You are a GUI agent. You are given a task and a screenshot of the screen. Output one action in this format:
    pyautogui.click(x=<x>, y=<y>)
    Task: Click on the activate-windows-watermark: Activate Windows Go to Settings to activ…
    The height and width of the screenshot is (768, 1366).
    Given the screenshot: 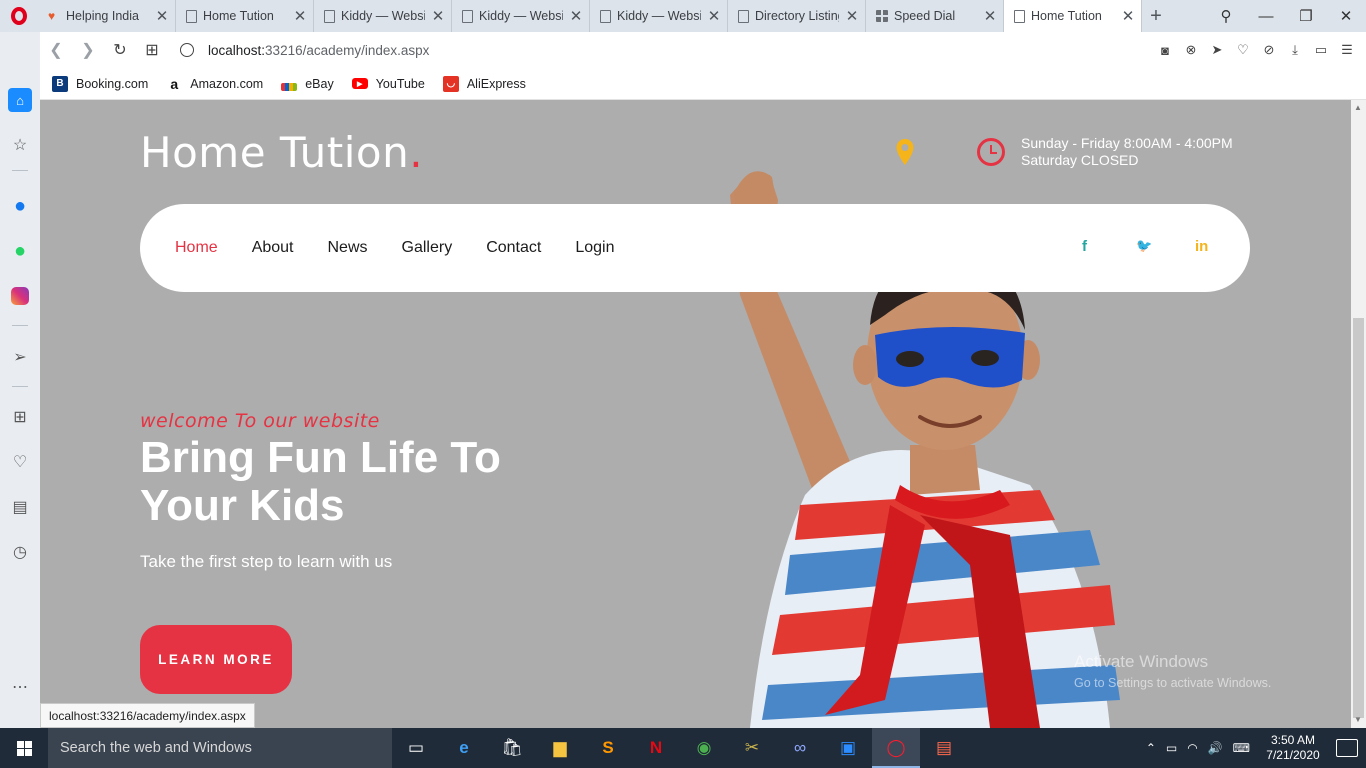 What is the action you would take?
    pyautogui.click(x=1172, y=671)
    